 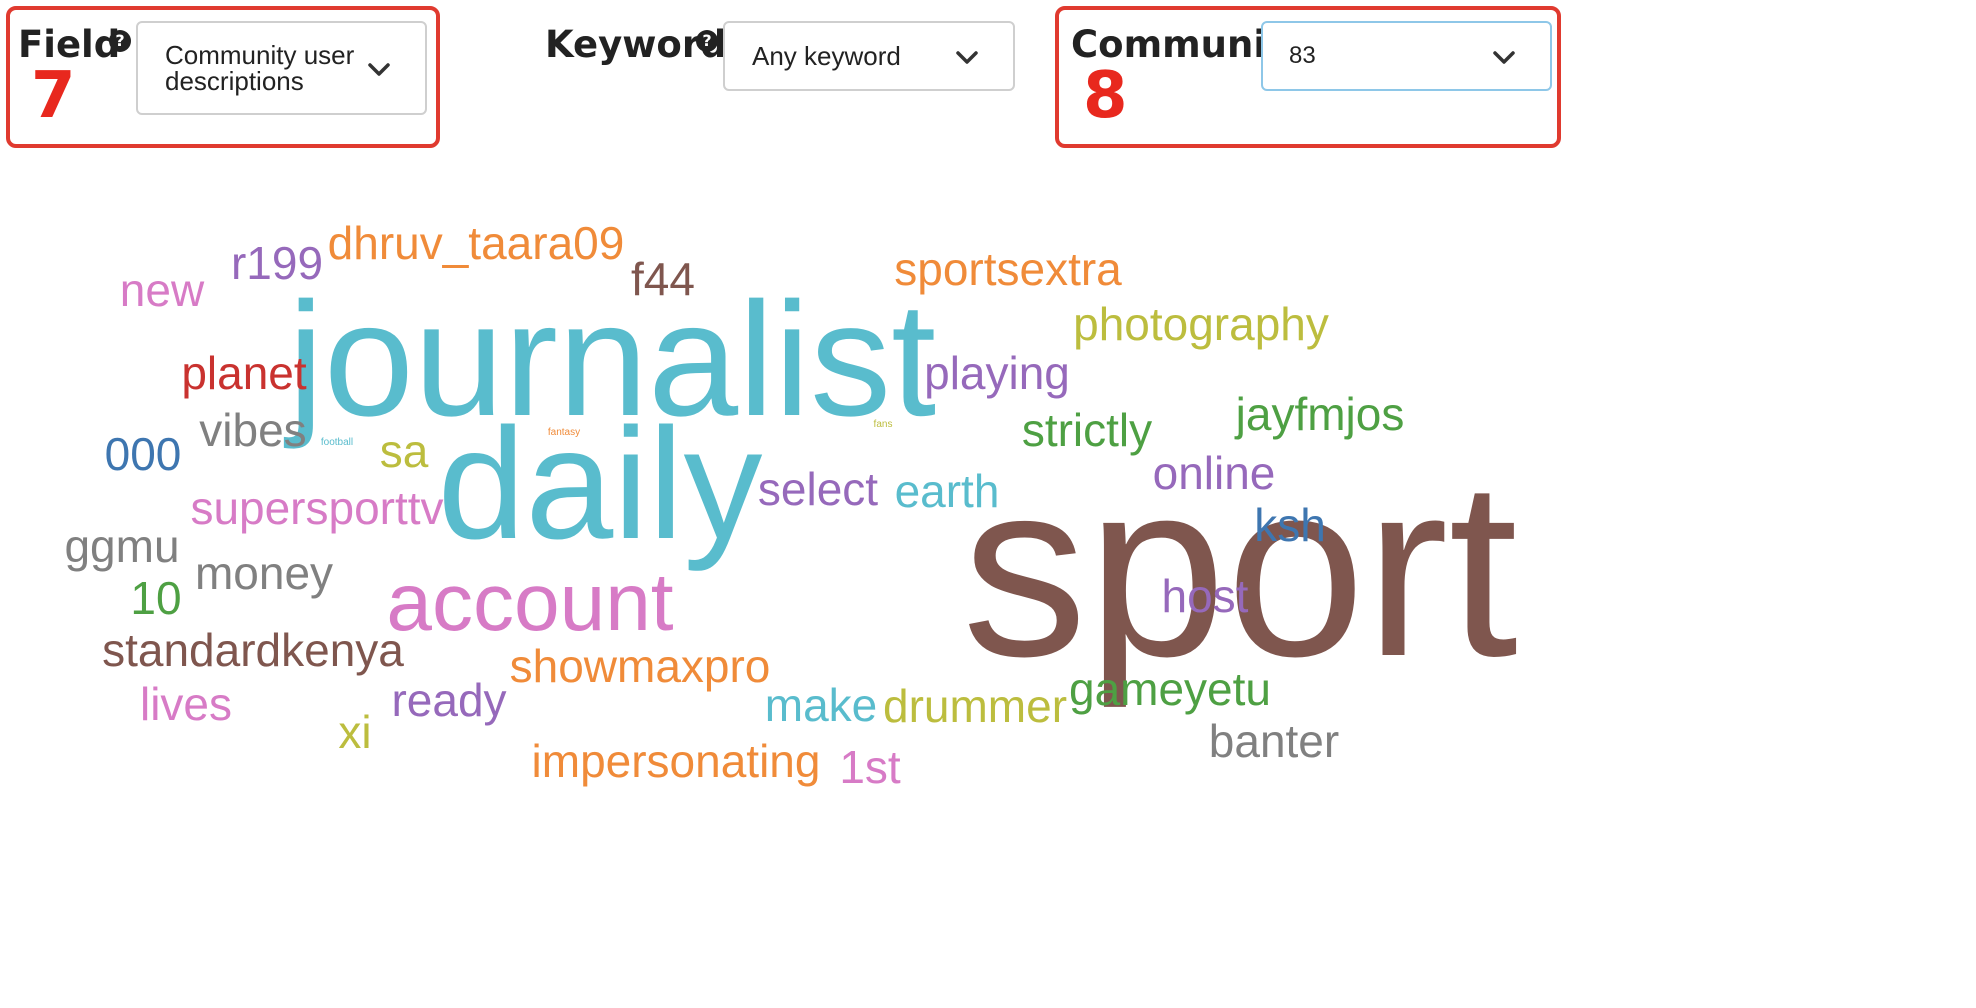 What do you see at coordinates (186, 704) in the screenshot?
I see `word-cloud-word: lives` at bounding box center [186, 704].